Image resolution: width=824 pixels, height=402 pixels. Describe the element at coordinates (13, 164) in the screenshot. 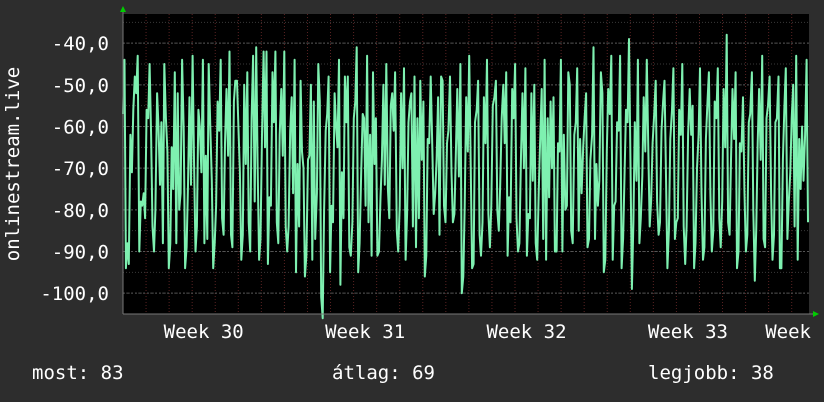

I see `y-axis-label: onlinestream.live` at that location.